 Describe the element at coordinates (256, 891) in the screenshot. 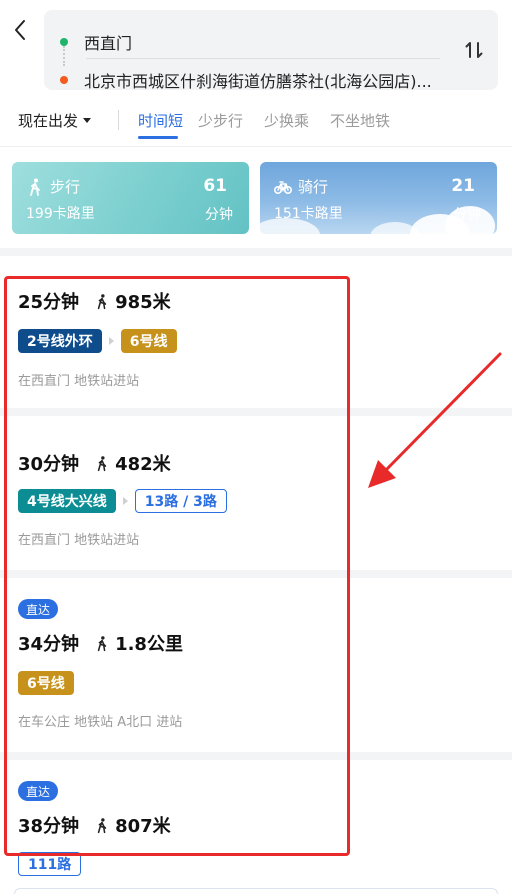

I see `next-card-edge` at that location.